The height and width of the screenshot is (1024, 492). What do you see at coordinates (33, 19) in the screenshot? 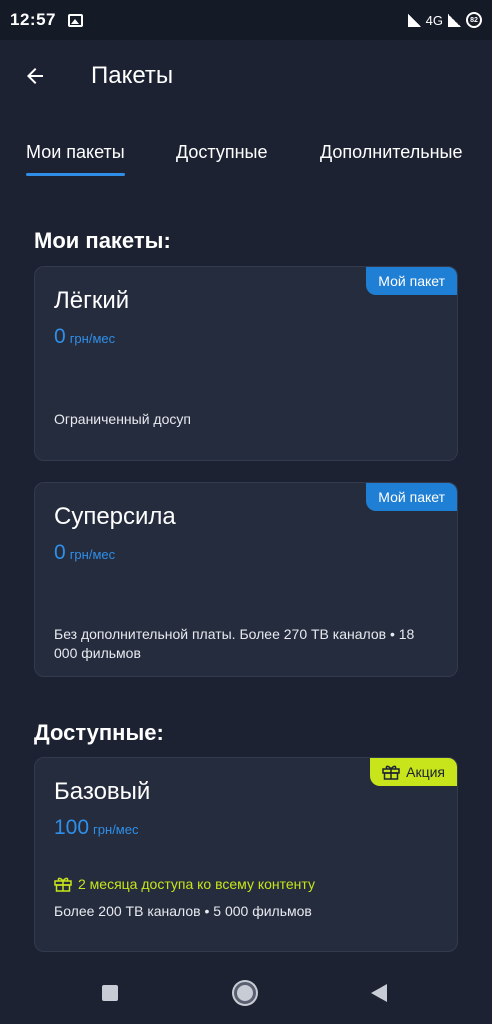
I see `status-time: 12:57` at bounding box center [33, 19].